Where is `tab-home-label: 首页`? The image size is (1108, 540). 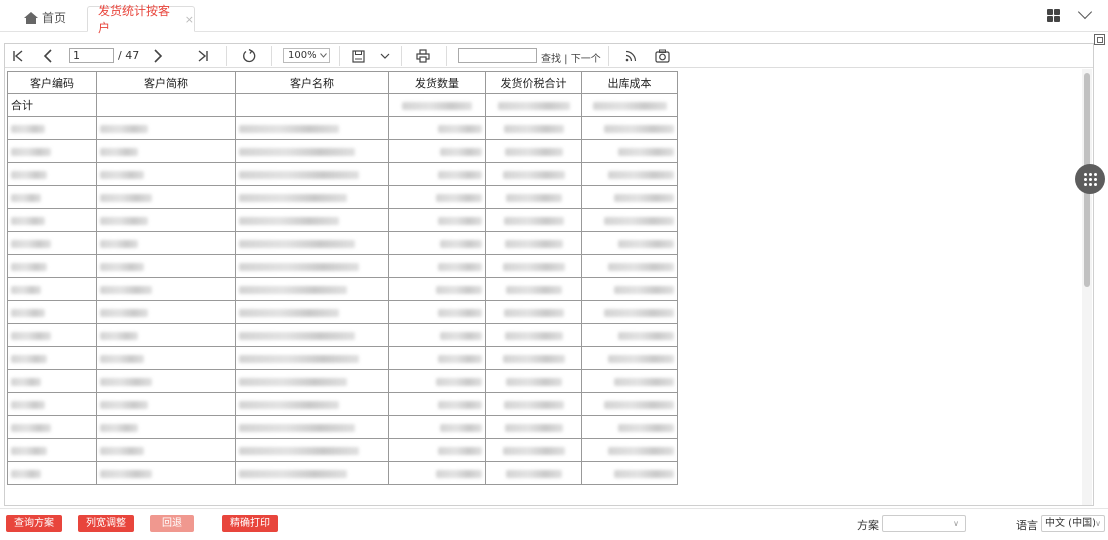
tab-home-label: 首页 is located at coordinates (54, 18).